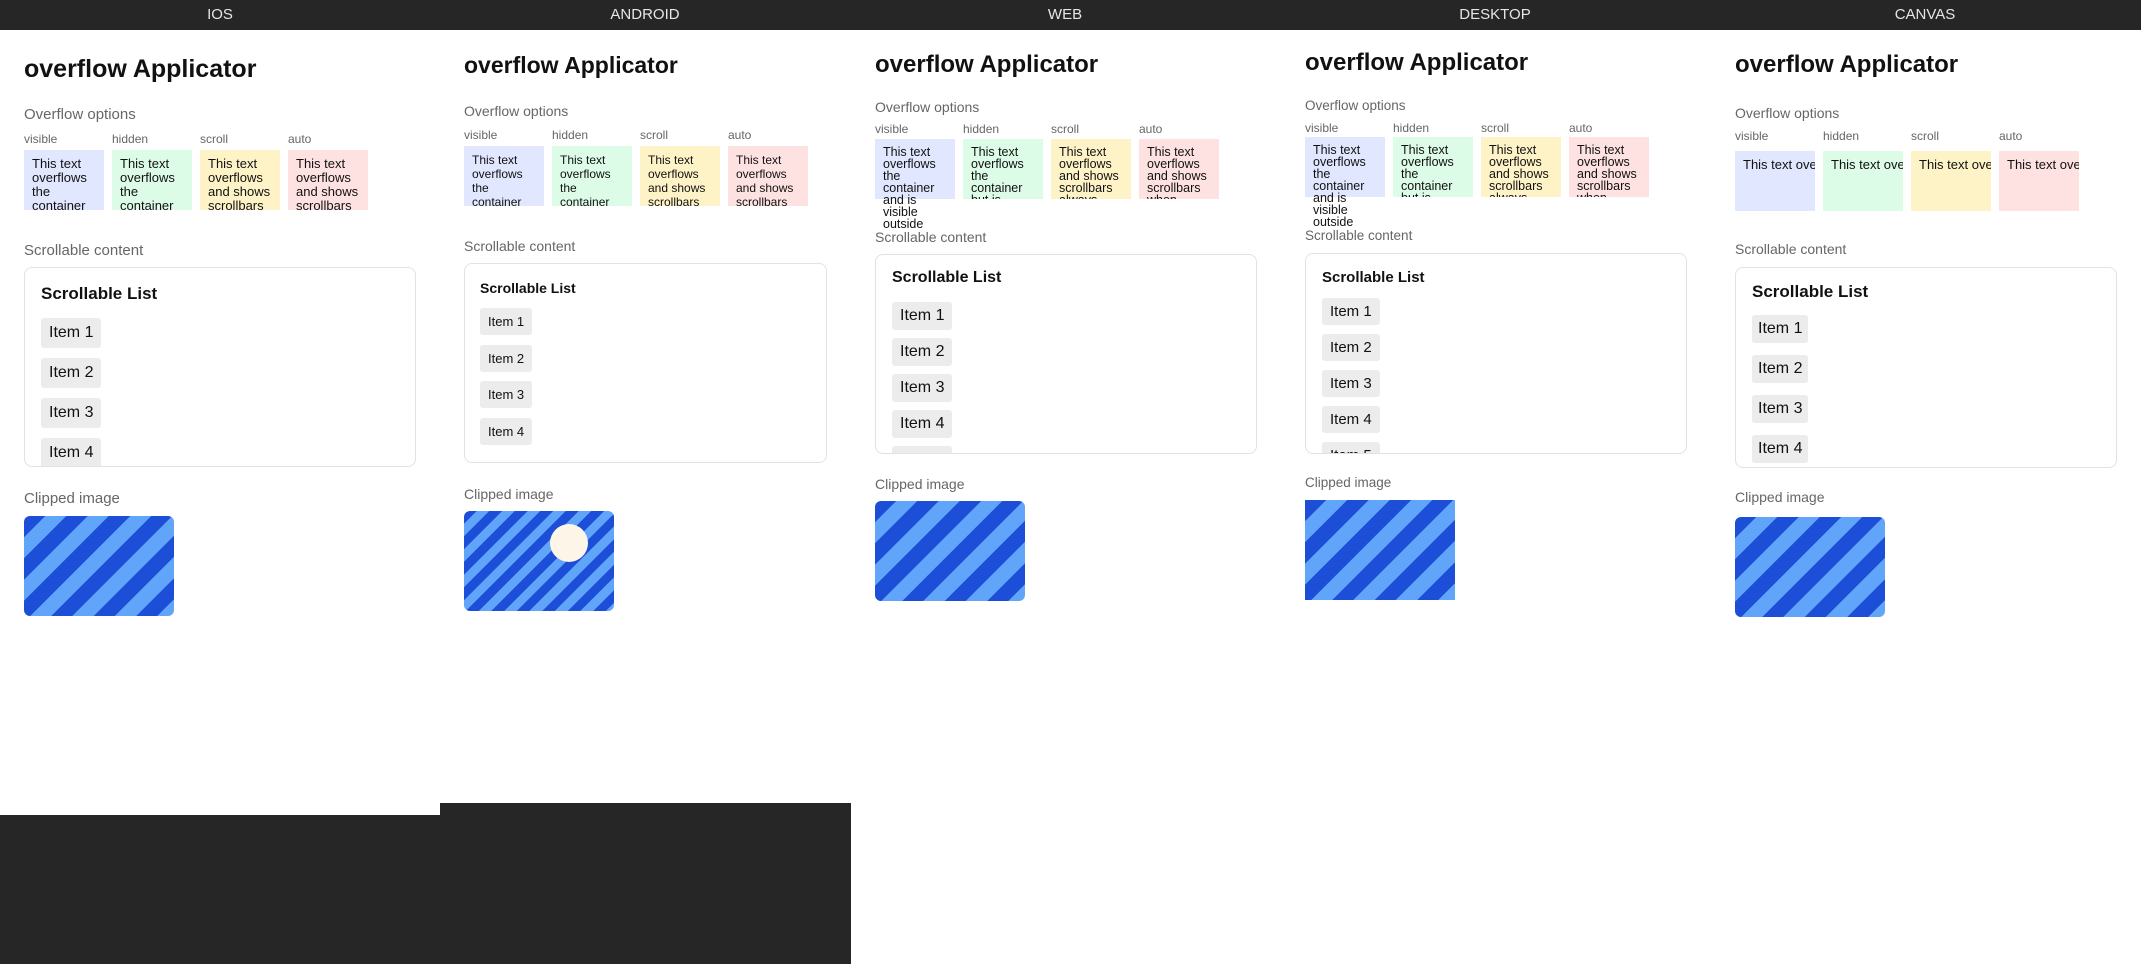 The height and width of the screenshot is (964, 2141). What do you see at coordinates (1495, 15) in the screenshot?
I see `tab-desktop: DESKTOP` at bounding box center [1495, 15].